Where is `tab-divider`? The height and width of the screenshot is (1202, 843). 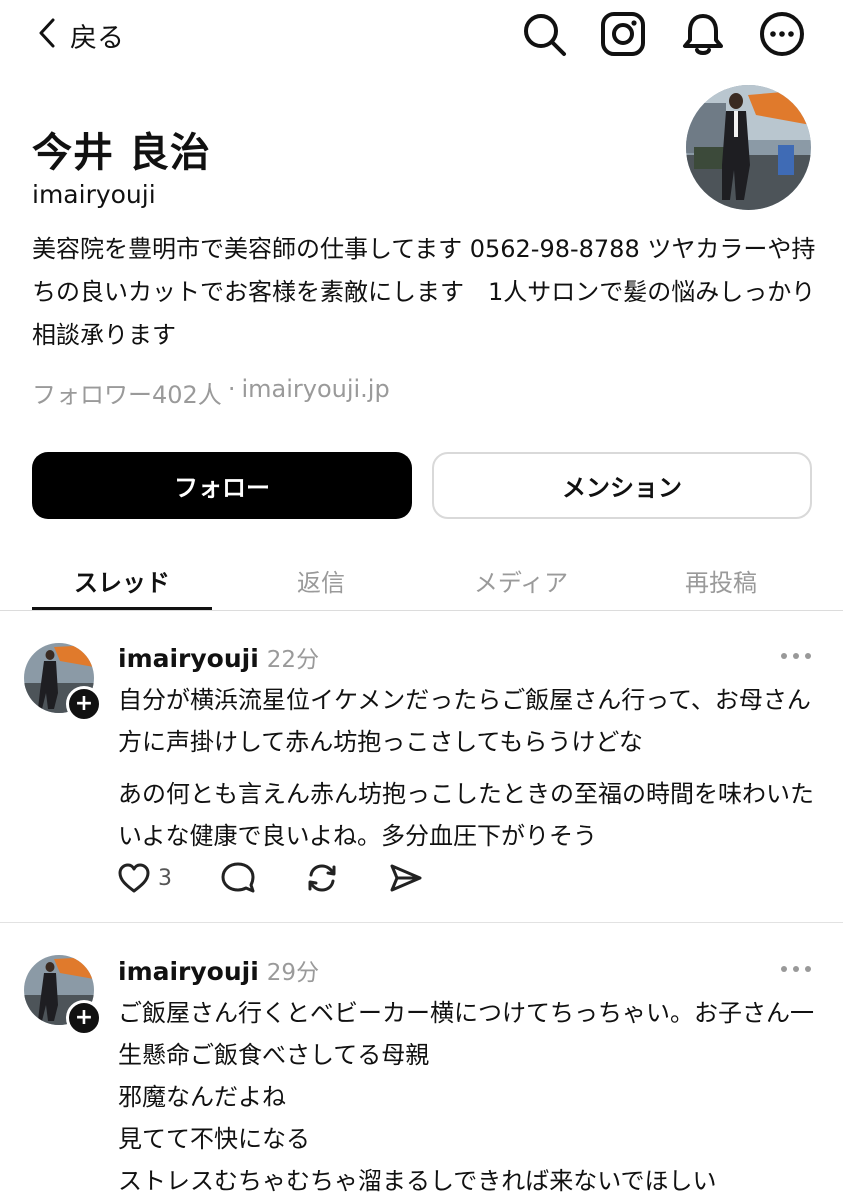
tab-divider is located at coordinates (421, 610).